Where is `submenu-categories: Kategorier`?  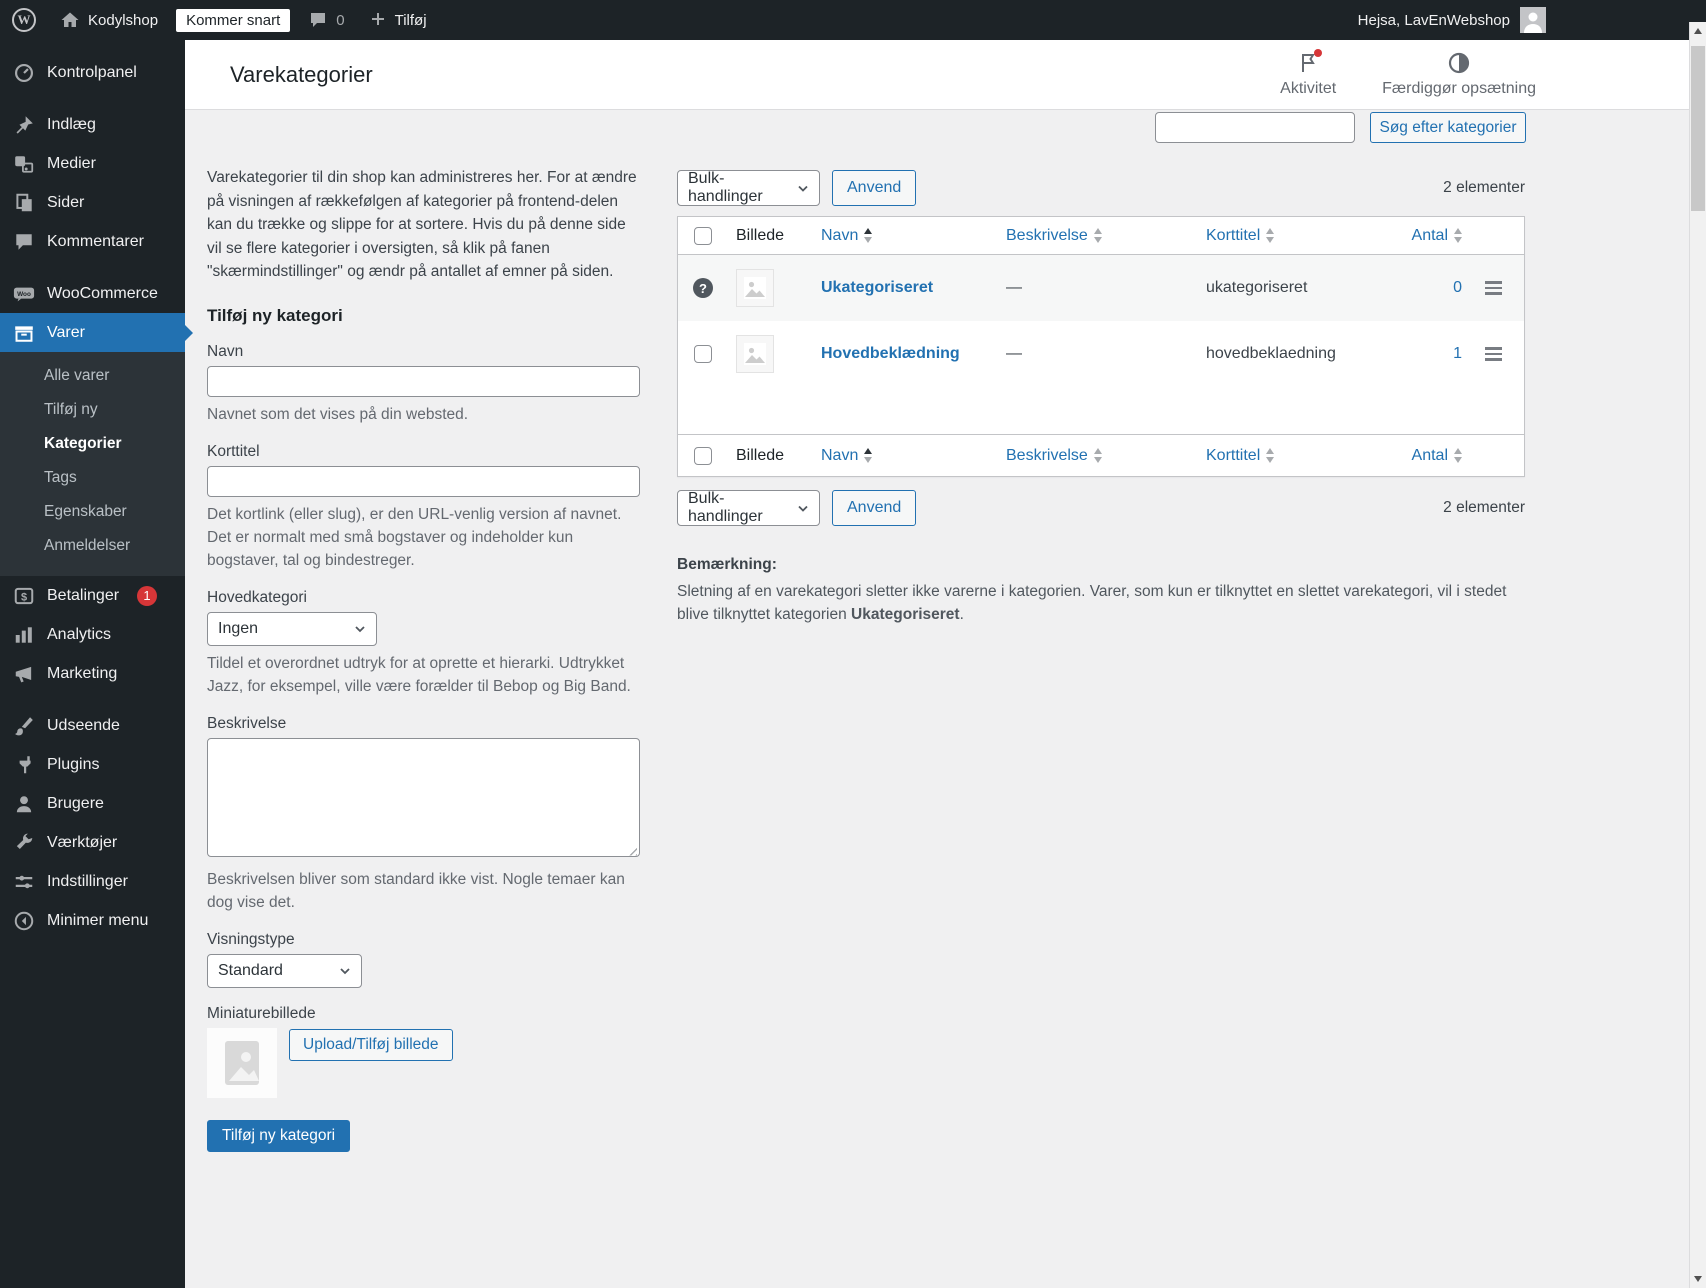 submenu-categories: Kategorier is located at coordinates (92, 444).